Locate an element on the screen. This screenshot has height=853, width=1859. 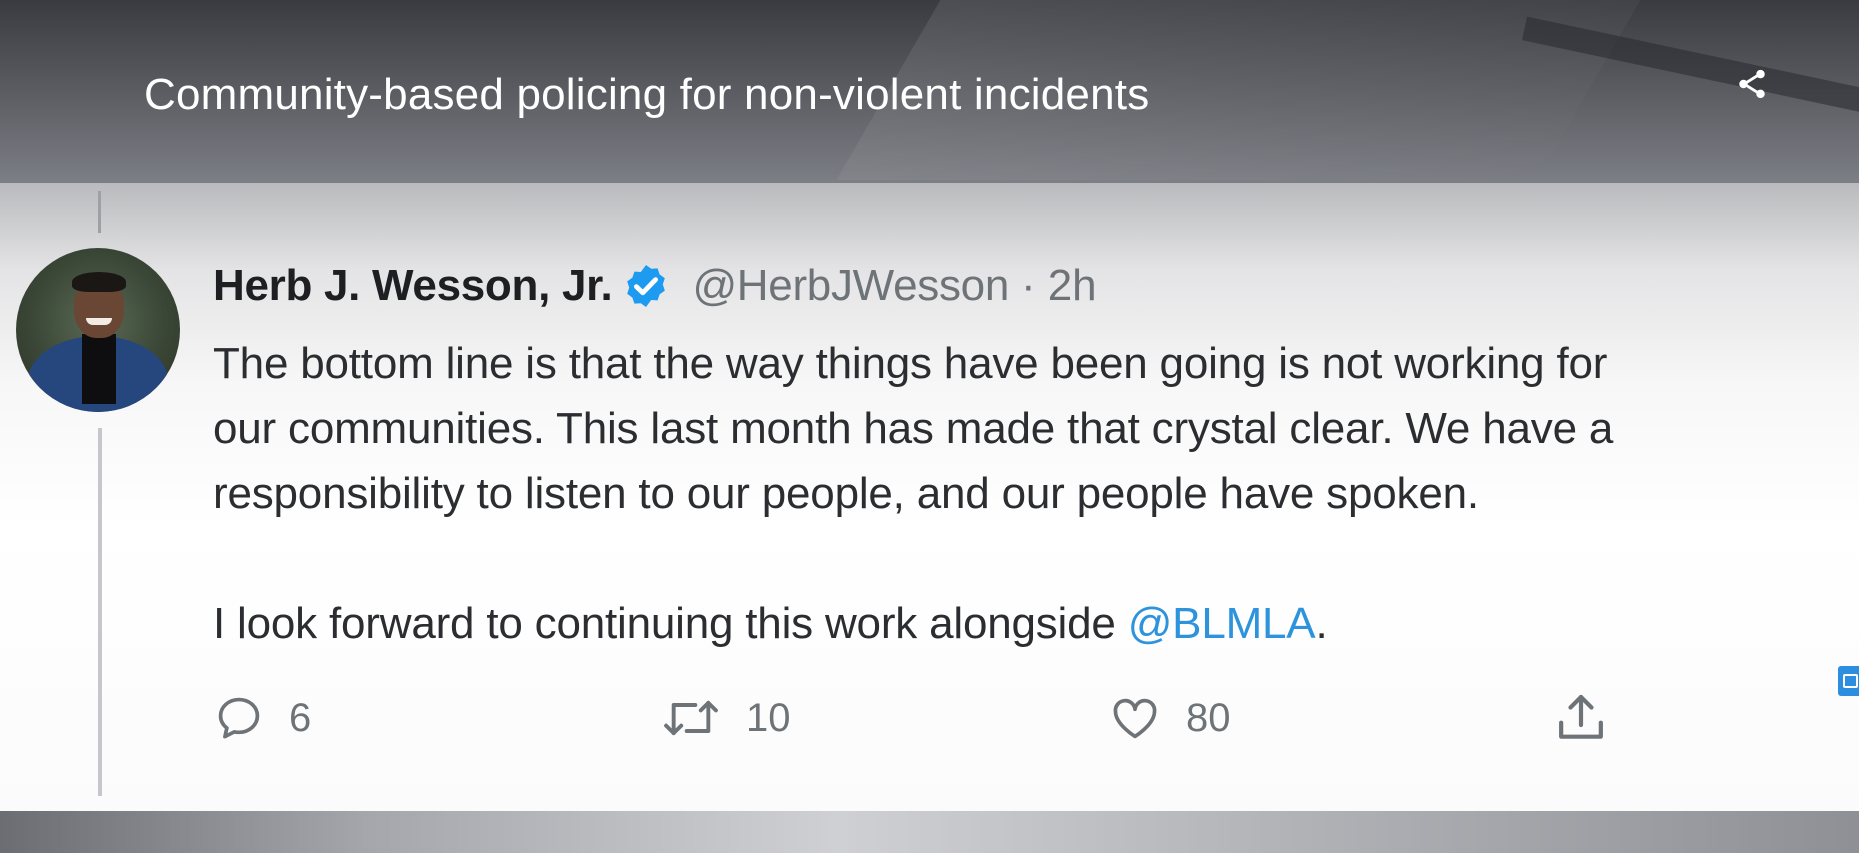
avatar-hair is located at coordinates (99, 282).